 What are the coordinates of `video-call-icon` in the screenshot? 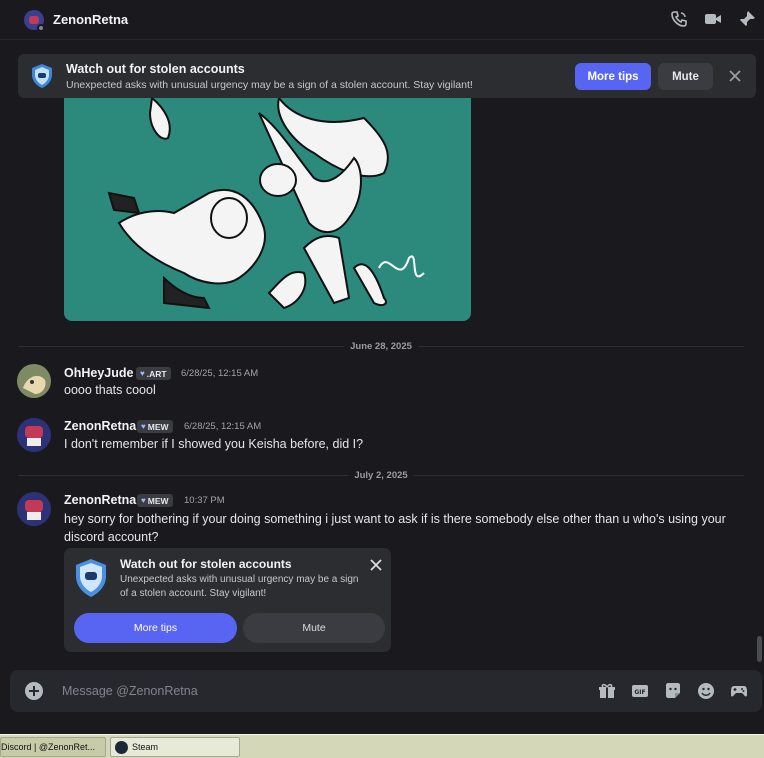 It's located at (713, 19).